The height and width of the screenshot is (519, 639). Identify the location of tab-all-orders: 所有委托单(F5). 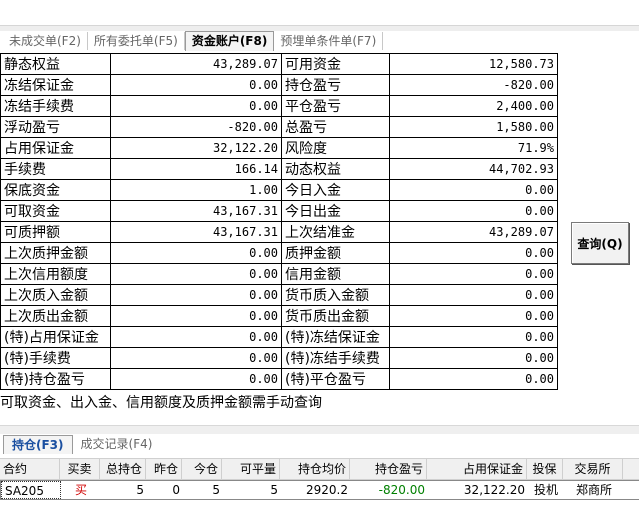
(136, 41).